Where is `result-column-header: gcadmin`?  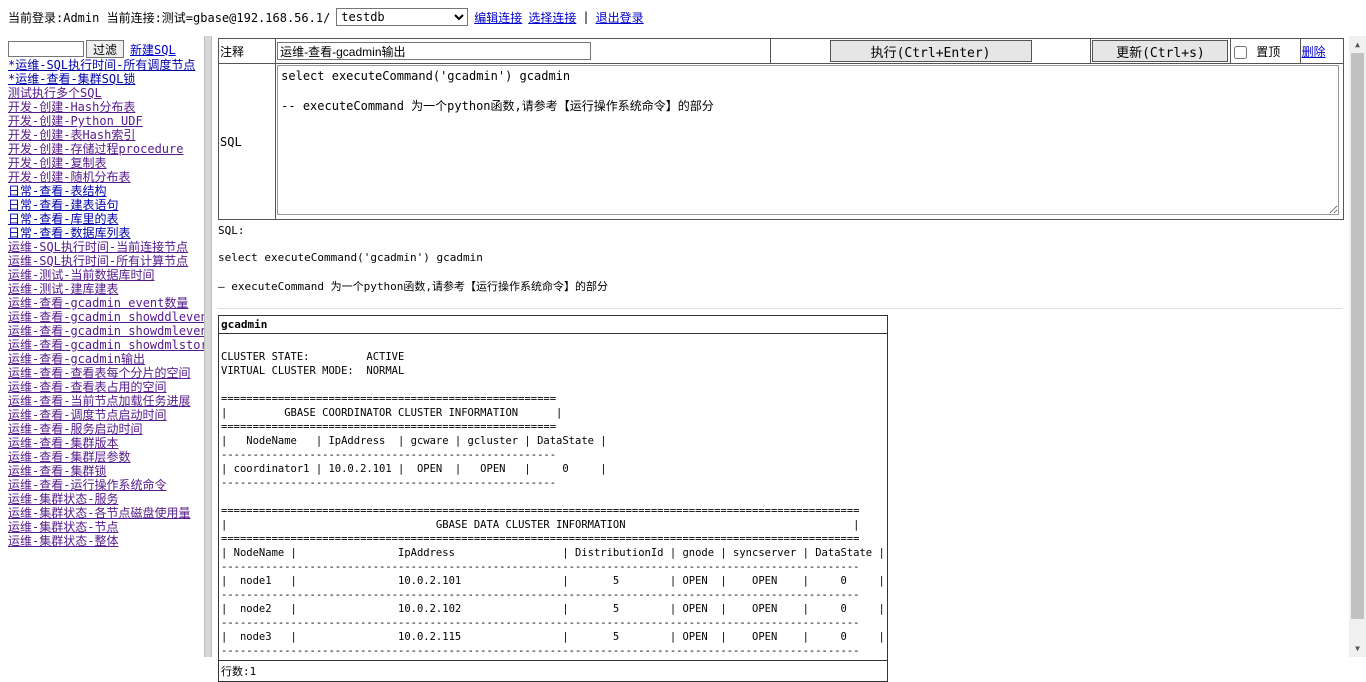
result-column-header: gcadmin is located at coordinates (553, 324).